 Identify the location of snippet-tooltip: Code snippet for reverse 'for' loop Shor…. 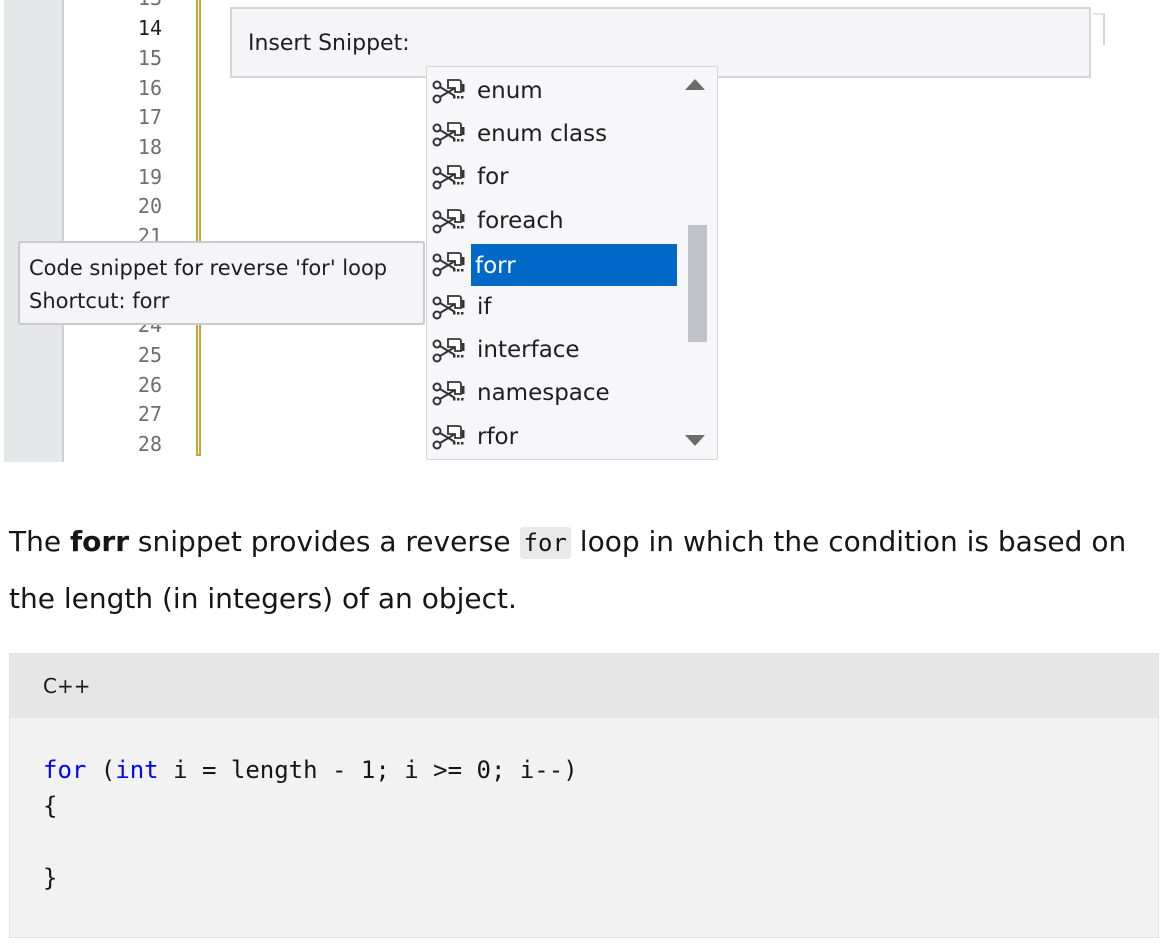
(221, 283).